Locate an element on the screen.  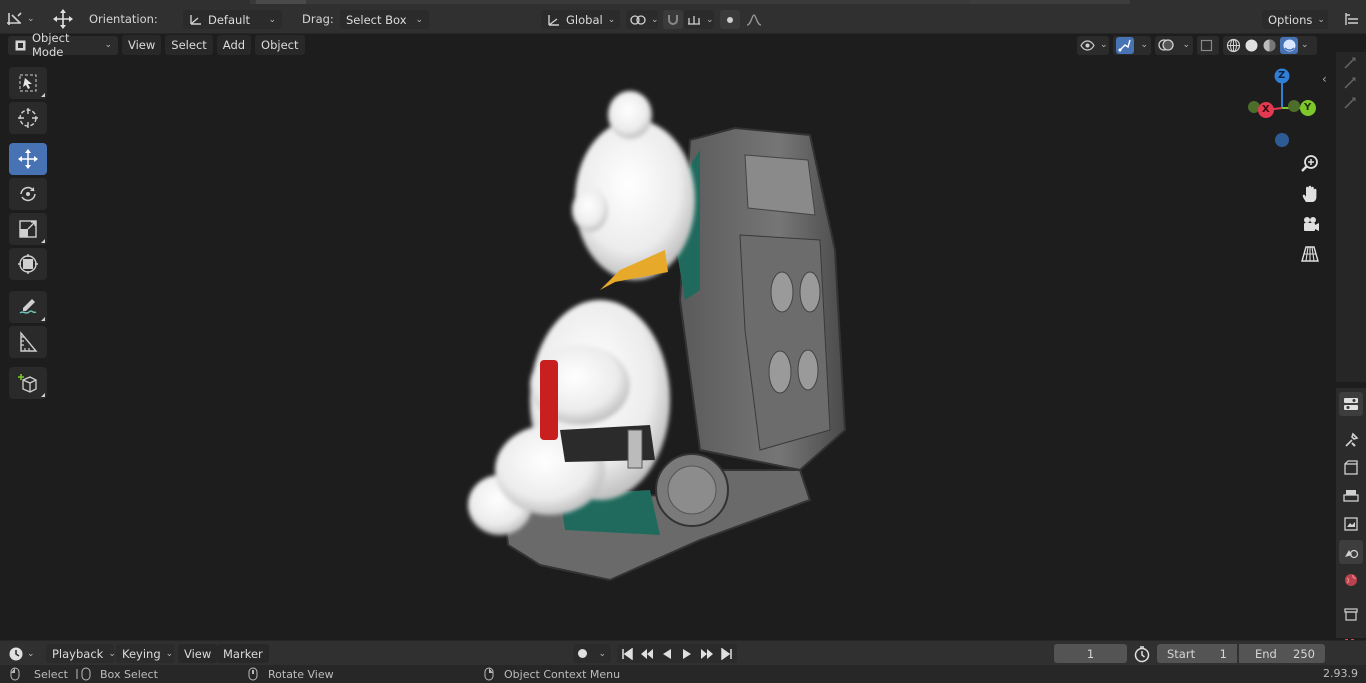
orientation-value: Default is located at coordinates (229, 19).